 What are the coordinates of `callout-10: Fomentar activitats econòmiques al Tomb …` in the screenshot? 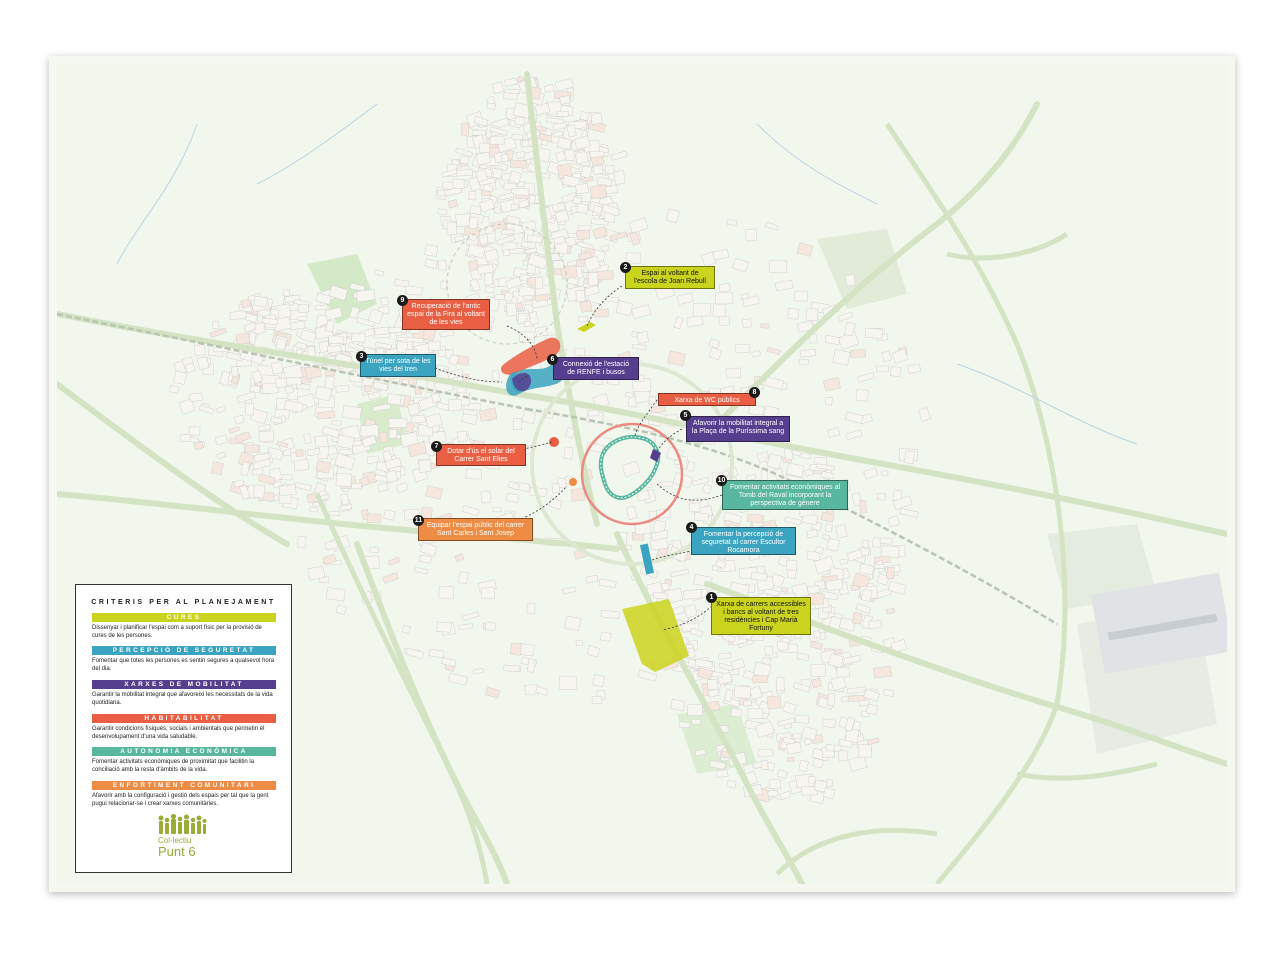 It's located at (785, 495).